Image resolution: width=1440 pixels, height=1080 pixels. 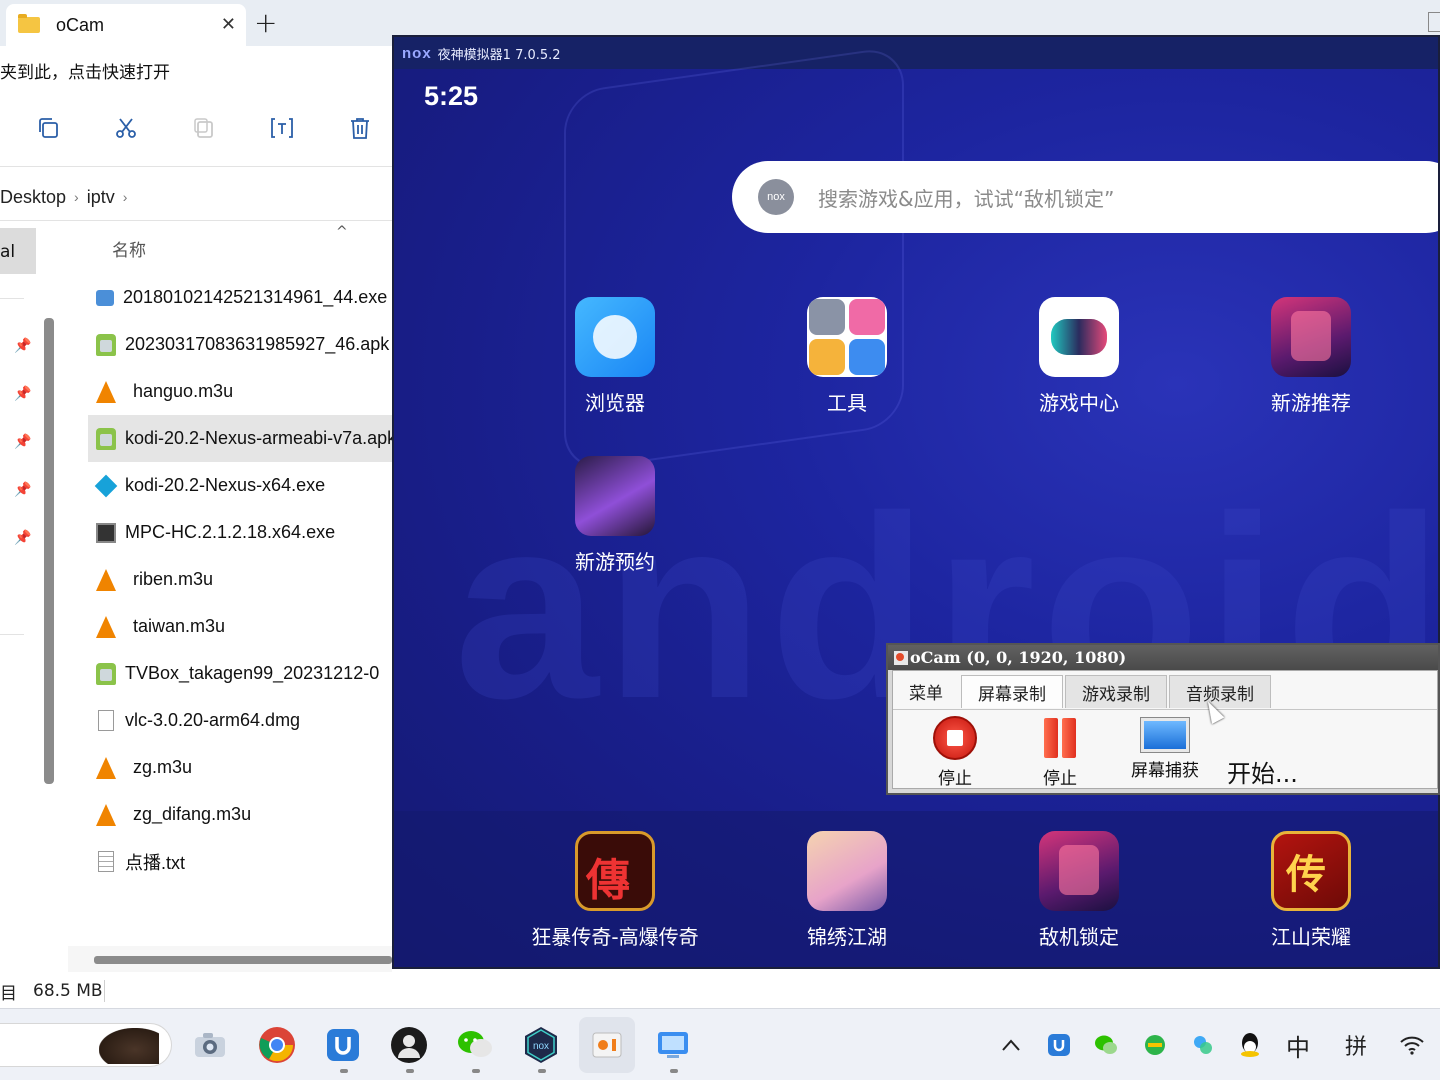 What do you see at coordinates (240, 626) in the screenshot?
I see `file-row: taiwan.m3u` at bounding box center [240, 626].